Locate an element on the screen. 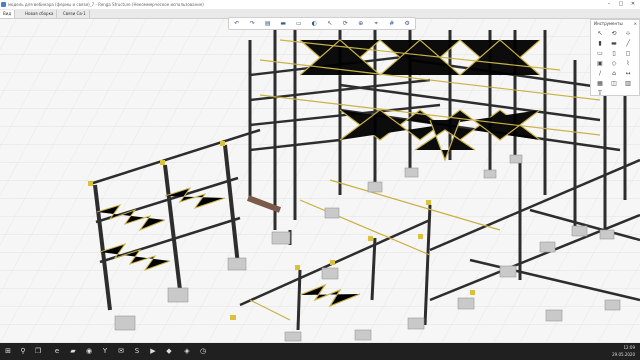 The width and height of the screenshot is (640, 360). app-icon-yandex: Y is located at coordinates (105, 351).